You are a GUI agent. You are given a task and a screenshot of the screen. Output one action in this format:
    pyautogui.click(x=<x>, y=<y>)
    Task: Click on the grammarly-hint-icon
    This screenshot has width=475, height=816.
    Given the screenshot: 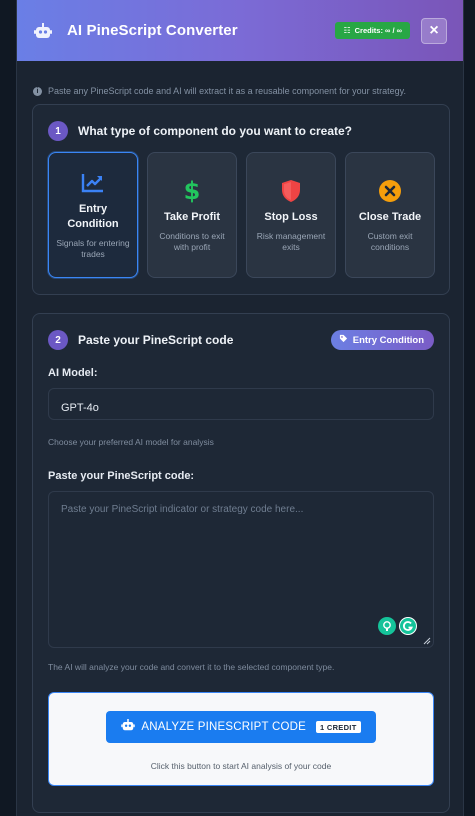 What is the action you would take?
    pyautogui.click(x=387, y=626)
    